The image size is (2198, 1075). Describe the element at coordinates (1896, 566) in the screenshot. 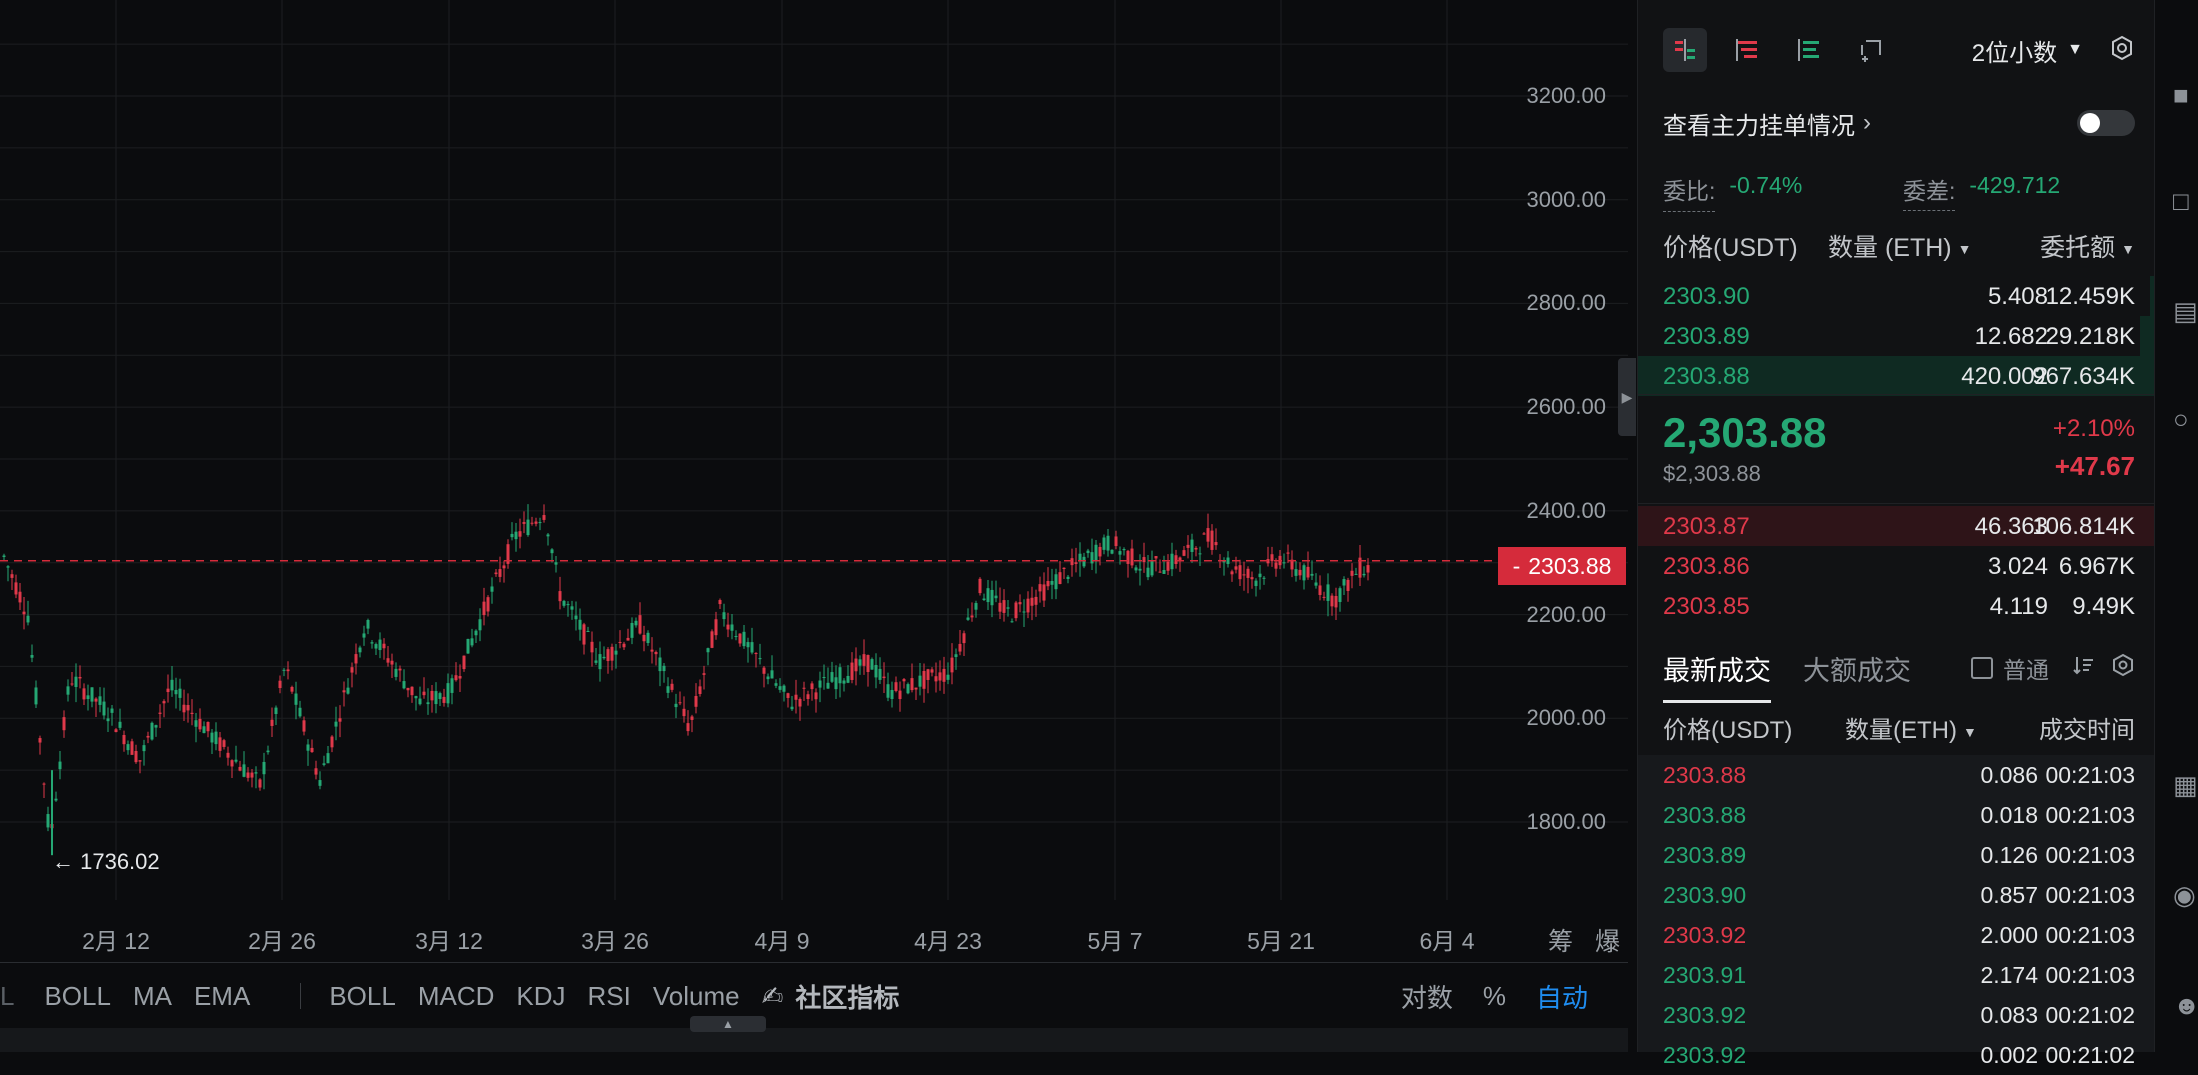

I see `bid-row: 2303.86 3.024 6.967K` at that location.